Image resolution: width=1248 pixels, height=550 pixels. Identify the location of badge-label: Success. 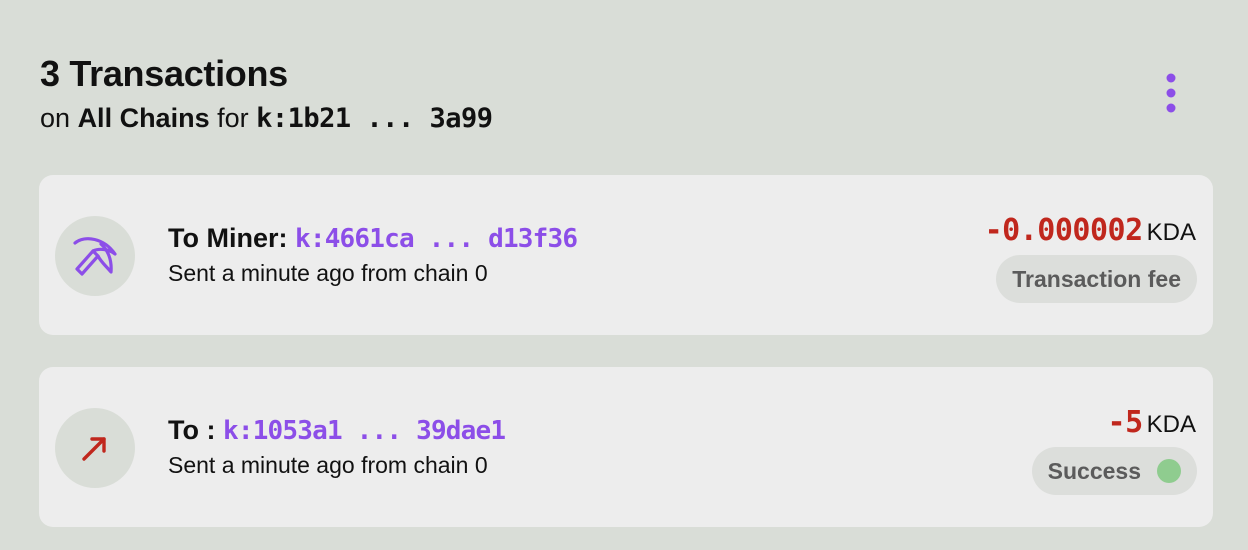
(1094, 470).